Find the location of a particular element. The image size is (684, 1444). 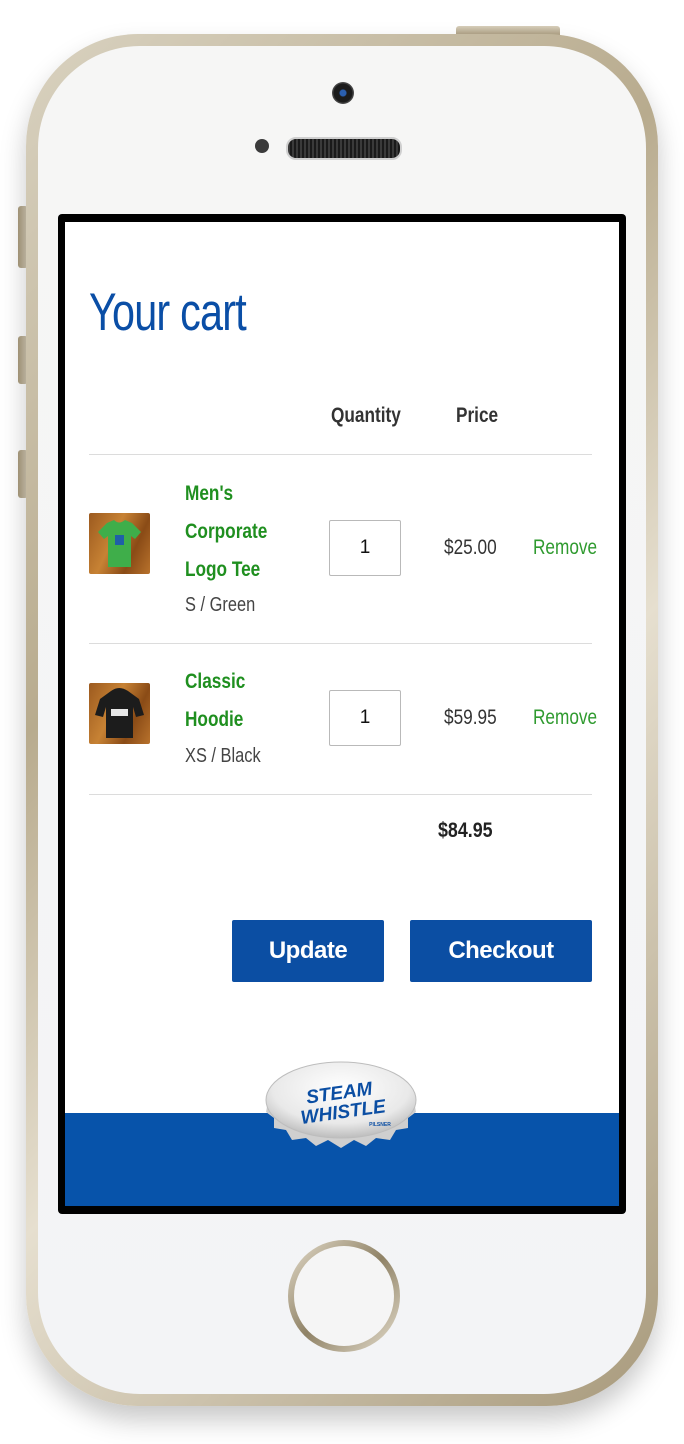

item-price: $59.95 is located at coordinates (470, 717).